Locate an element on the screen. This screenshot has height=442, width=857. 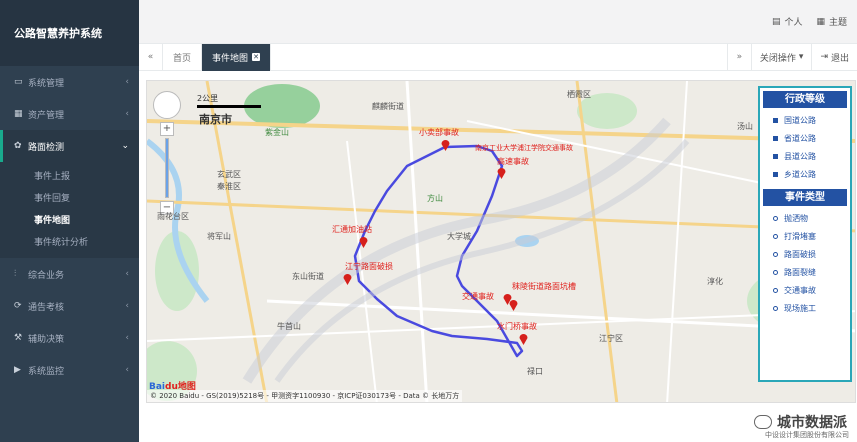
map-label: 秦淮区 is located at coordinates (229, 186).